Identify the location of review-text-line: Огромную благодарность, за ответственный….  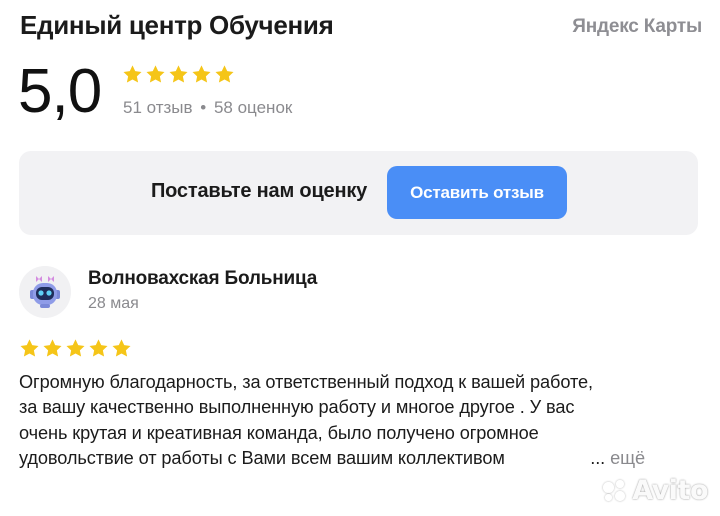
(306, 382).